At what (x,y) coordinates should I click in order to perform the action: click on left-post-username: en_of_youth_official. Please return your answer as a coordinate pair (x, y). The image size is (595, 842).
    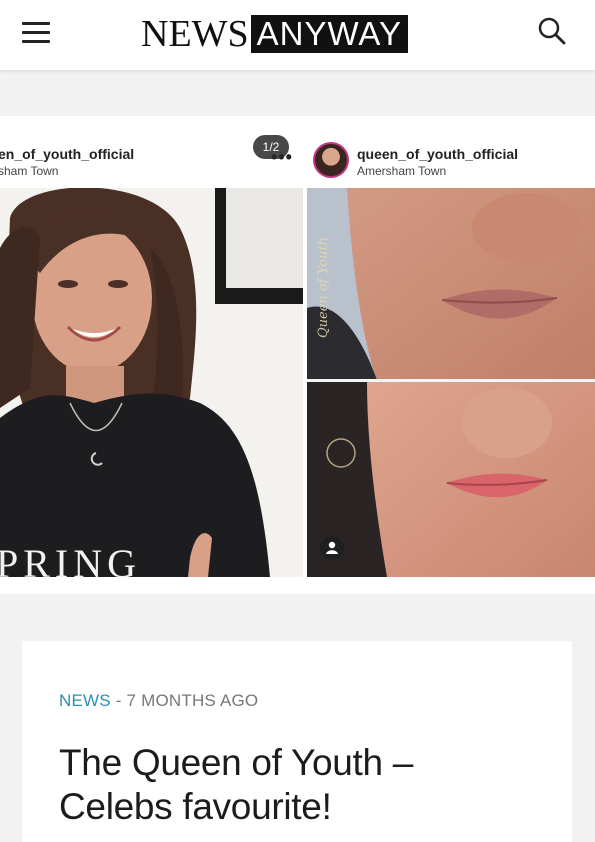
    Looking at the image, I should click on (67, 154).